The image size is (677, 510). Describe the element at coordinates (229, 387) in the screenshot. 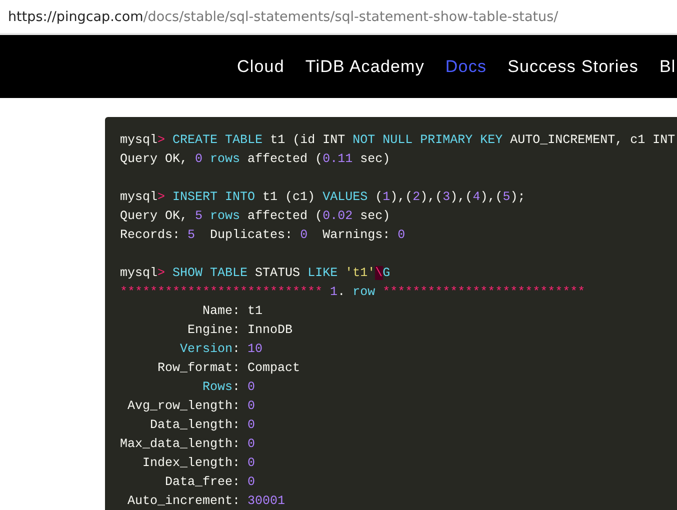

I see `code-line: Rows: 0` at that location.